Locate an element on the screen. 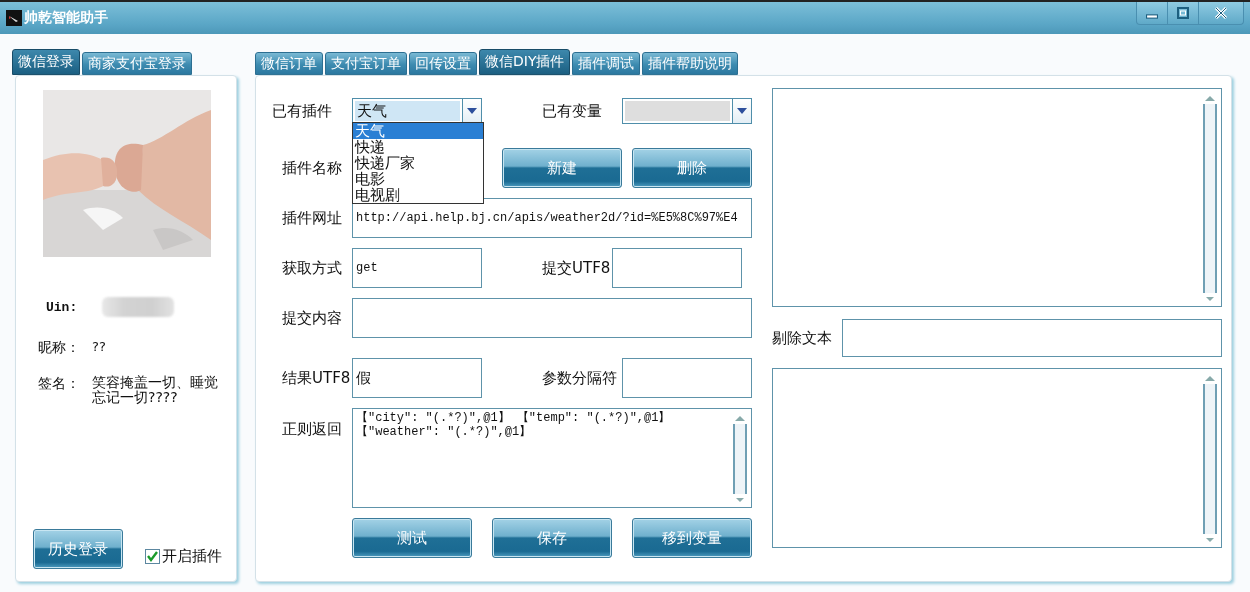  dropdown-option: 电影 is located at coordinates (418, 179).